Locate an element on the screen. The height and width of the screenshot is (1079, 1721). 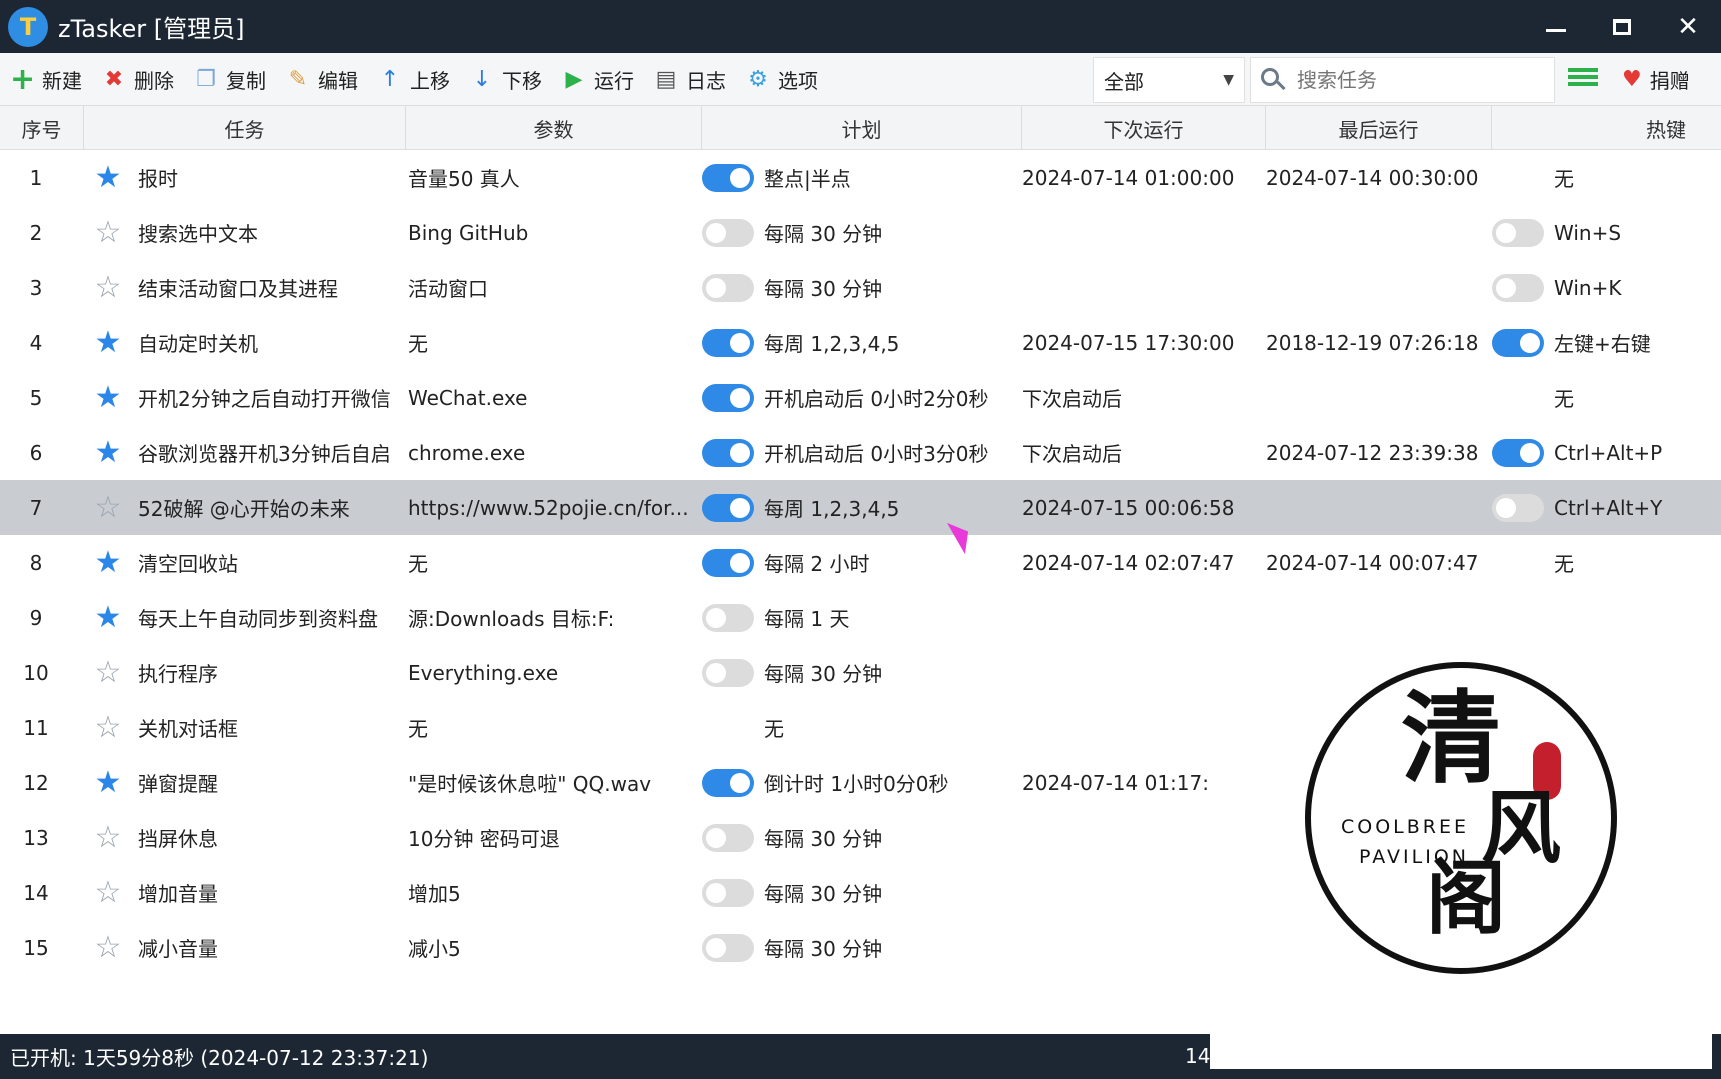
copy-button: ❐ 复制 is located at coordinates (230, 79).